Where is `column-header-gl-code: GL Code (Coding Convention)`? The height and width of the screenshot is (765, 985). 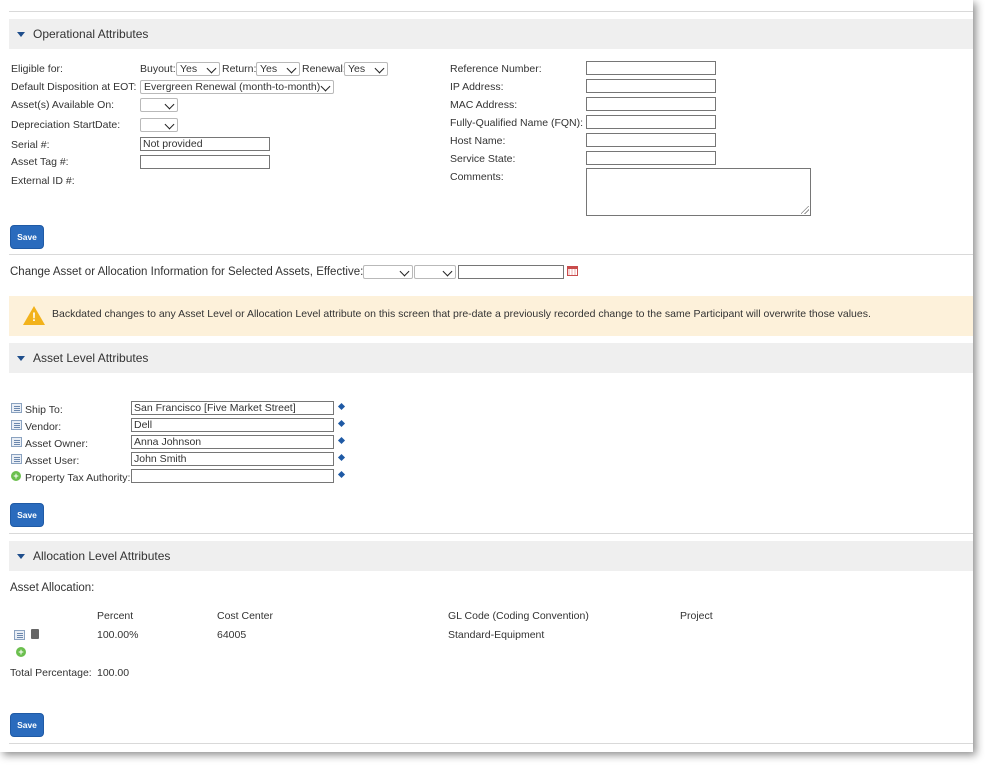 column-header-gl-code: GL Code (Coding Convention) is located at coordinates (518, 616).